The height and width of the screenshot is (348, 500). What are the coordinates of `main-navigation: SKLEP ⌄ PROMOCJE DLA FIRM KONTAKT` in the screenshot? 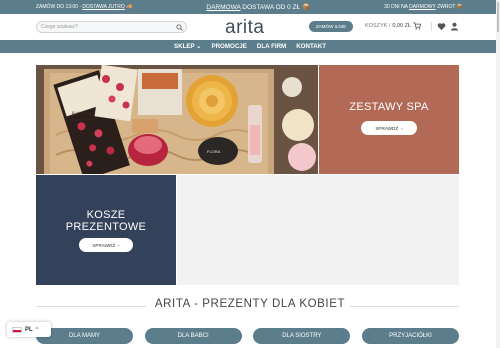 It's located at (250, 46).